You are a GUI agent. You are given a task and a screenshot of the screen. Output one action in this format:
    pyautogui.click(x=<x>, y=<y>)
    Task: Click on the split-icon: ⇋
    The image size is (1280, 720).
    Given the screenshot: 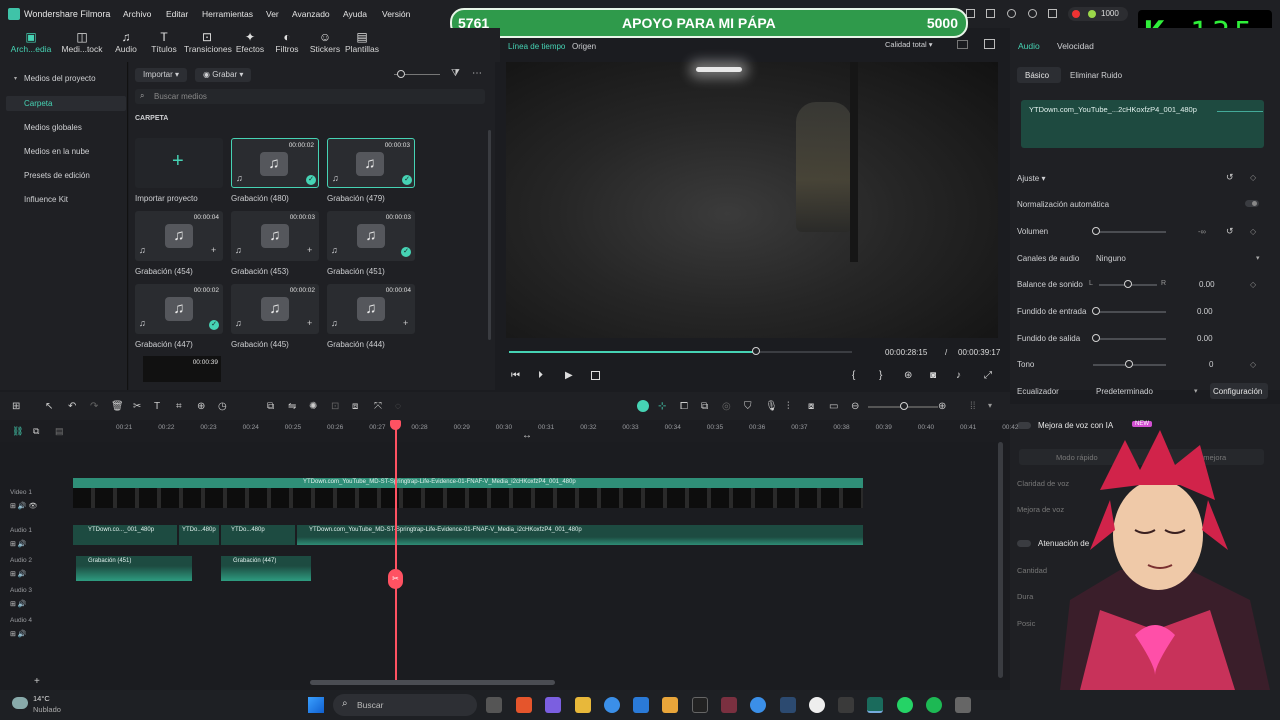 What is the action you would take?
    pyautogui.click(x=292, y=406)
    